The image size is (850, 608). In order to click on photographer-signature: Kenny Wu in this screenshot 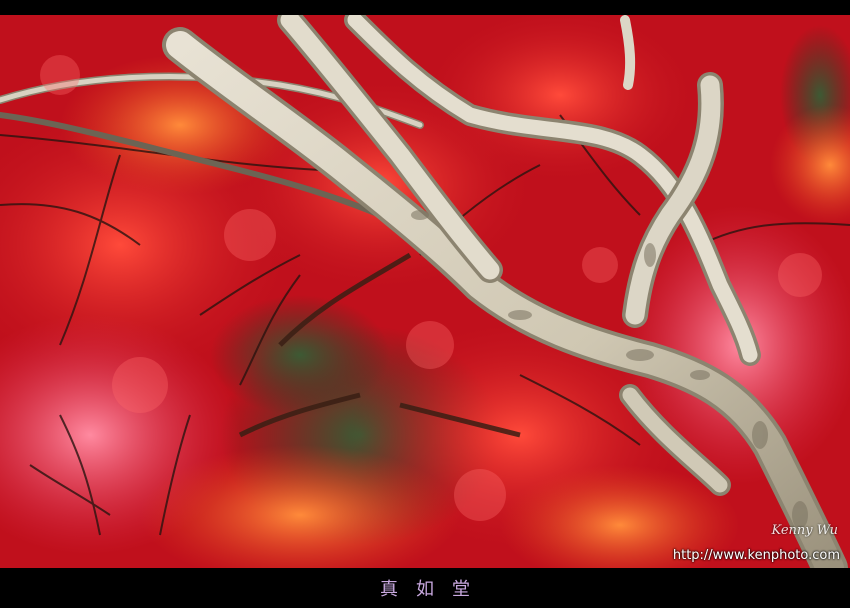, I will do `click(805, 530)`.